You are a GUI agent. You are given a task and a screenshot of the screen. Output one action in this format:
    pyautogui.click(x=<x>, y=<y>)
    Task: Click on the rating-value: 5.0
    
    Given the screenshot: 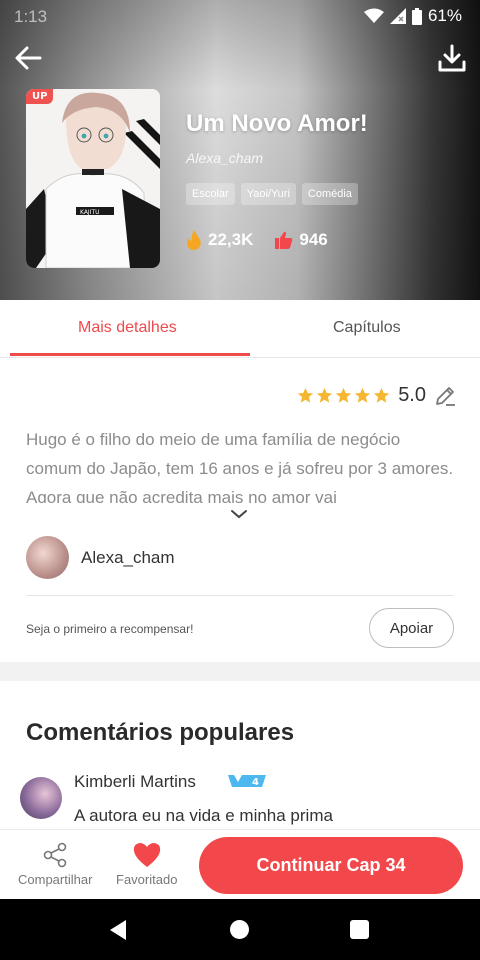 What is the action you would take?
    pyautogui.click(x=412, y=395)
    